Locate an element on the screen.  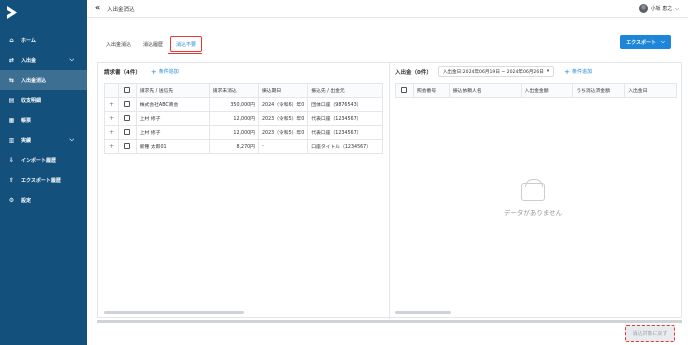
transaction-table-header: 照会番号 振込依頼人名 入出金金額 うち消込済金額 入出金日 is located at coordinates (536, 90).